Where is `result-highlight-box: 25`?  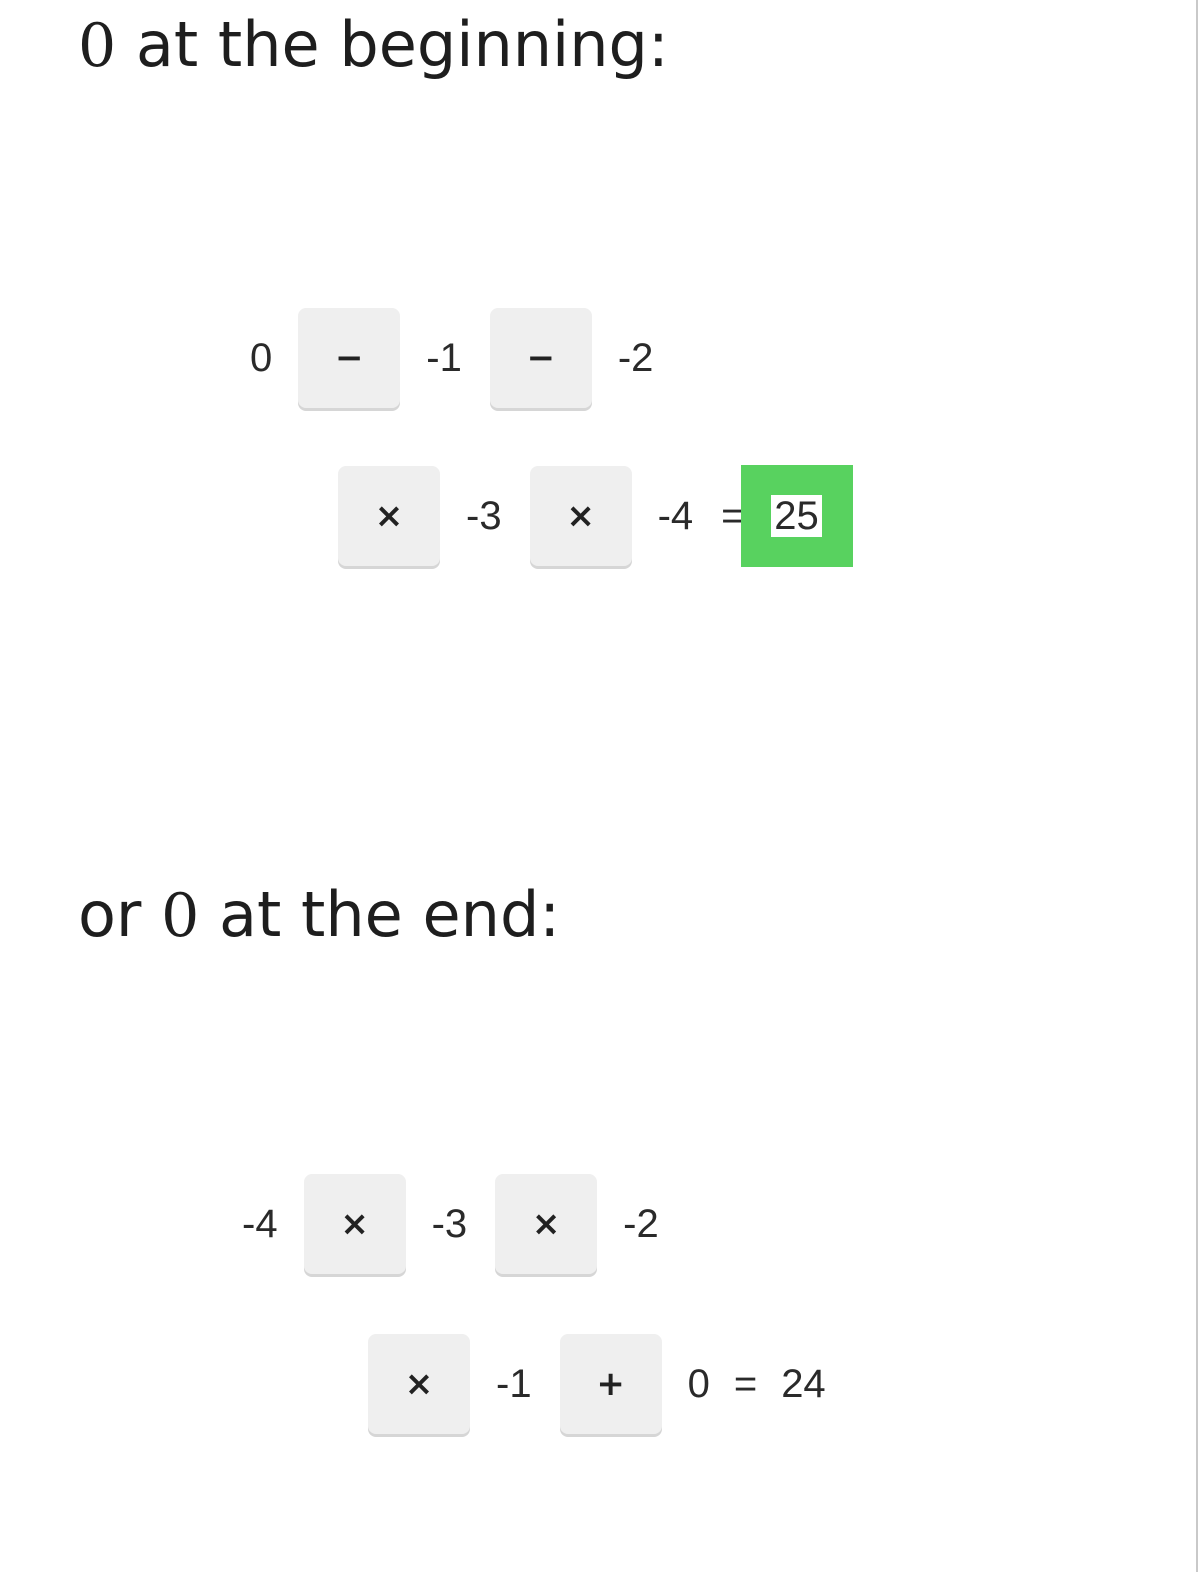 result-highlight-box: 25 is located at coordinates (796, 516).